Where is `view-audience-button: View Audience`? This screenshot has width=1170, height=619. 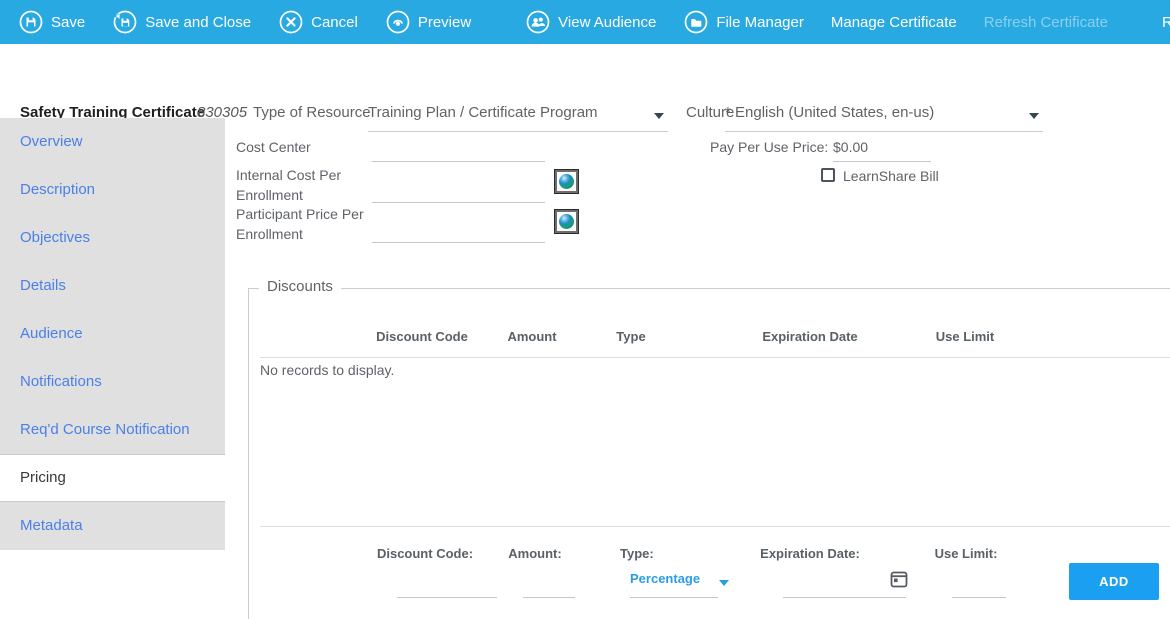 view-audience-button: View Audience is located at coordinates (590, 22).